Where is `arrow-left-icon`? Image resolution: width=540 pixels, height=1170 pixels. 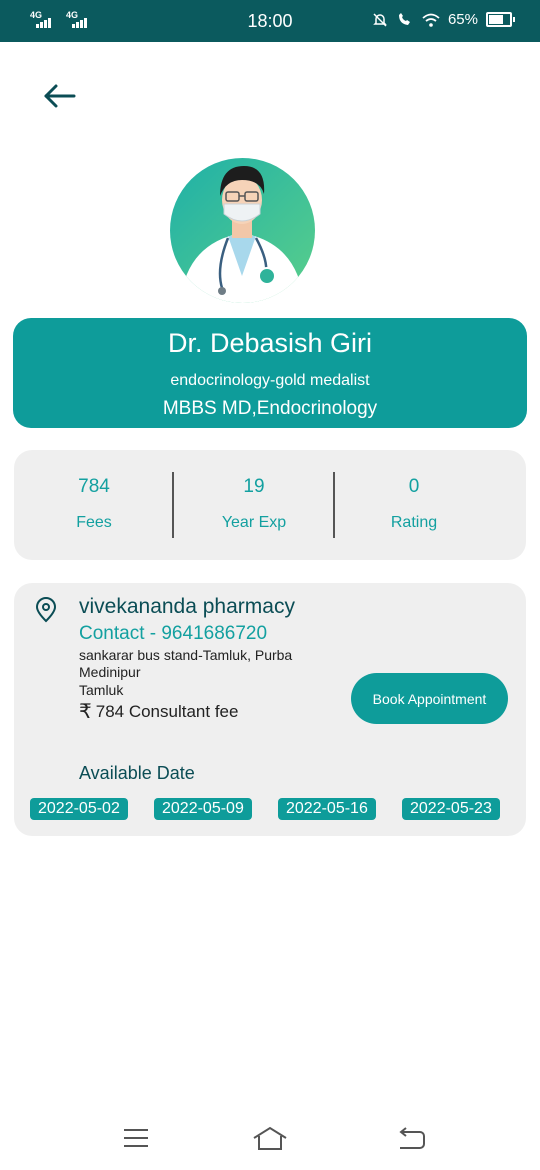
arrow-left-icon is located at coordinates (60, 96).